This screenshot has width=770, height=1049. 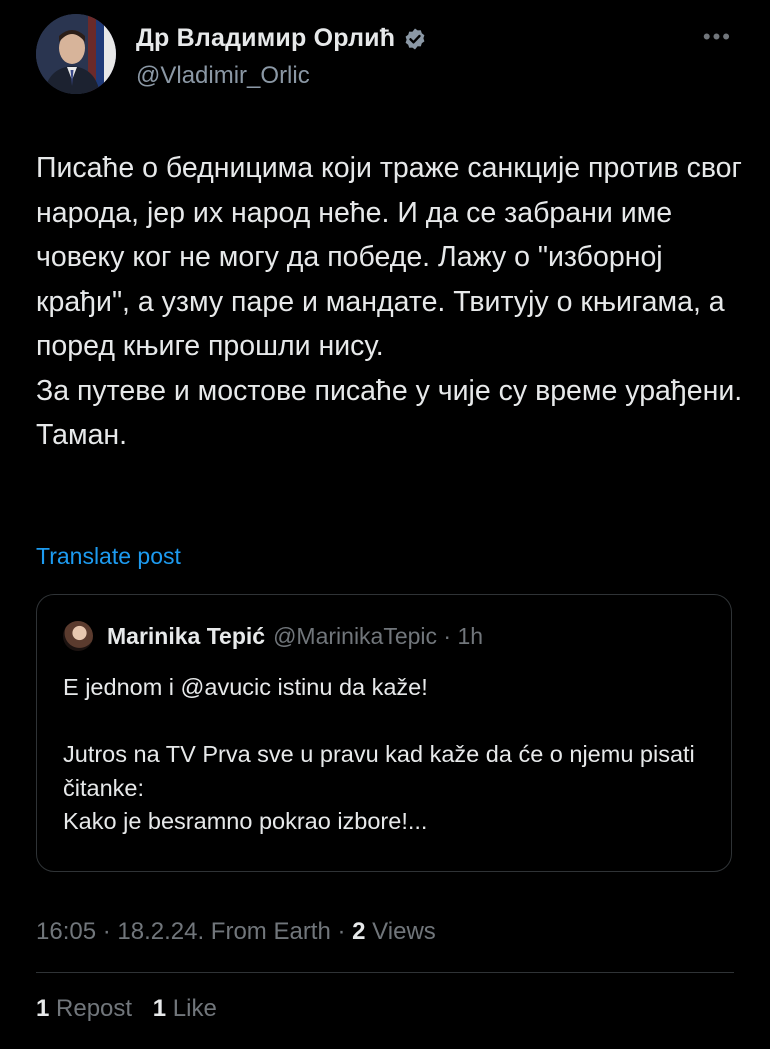 I want to click on quoted-author-name: Marinika Tepić, so click(x=186, y=636).